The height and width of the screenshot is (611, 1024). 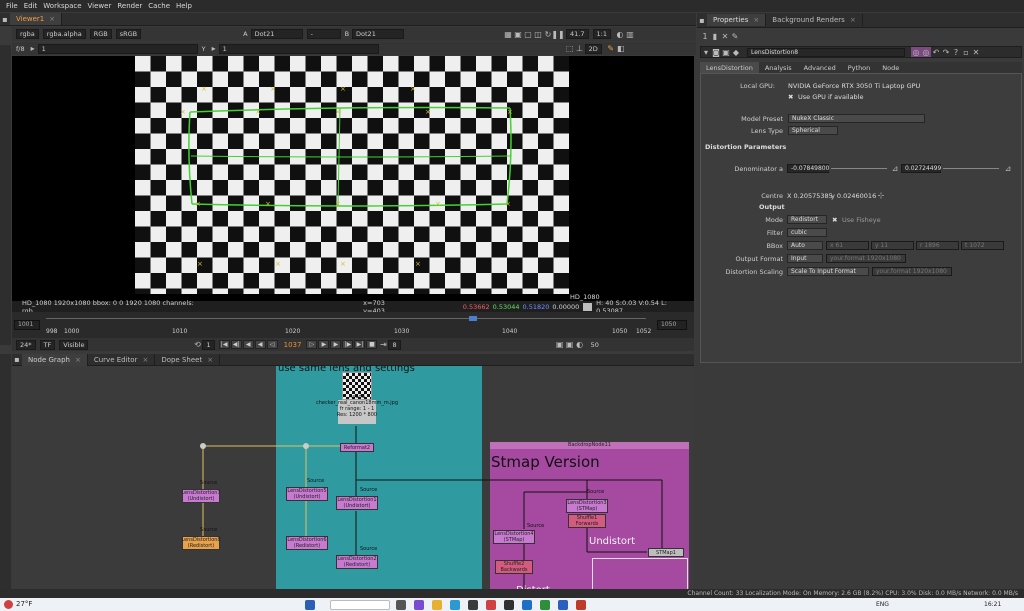 What do you see at coordinates (47, 344) in the screenshot?
I see `tf-dropdown: TF` at bounding box center [47, 344].